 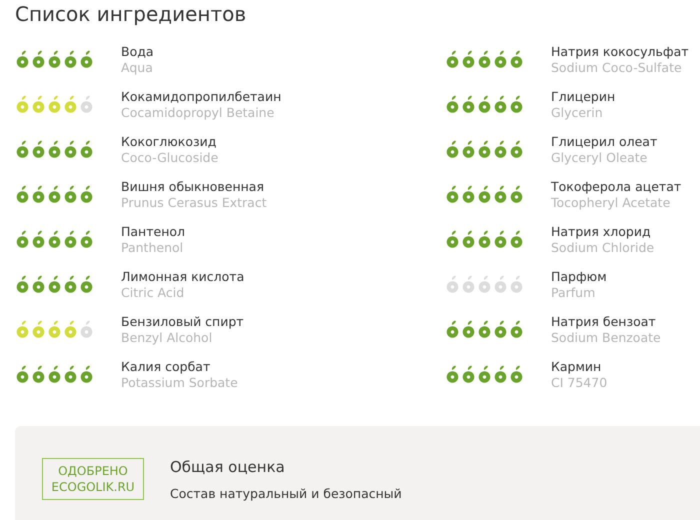 What do you see at coordinates (194, 203) in the screenshot?
I see `ingredient-latin-name: Prunus Cerasus Extract` at bounding box center [194, 203].